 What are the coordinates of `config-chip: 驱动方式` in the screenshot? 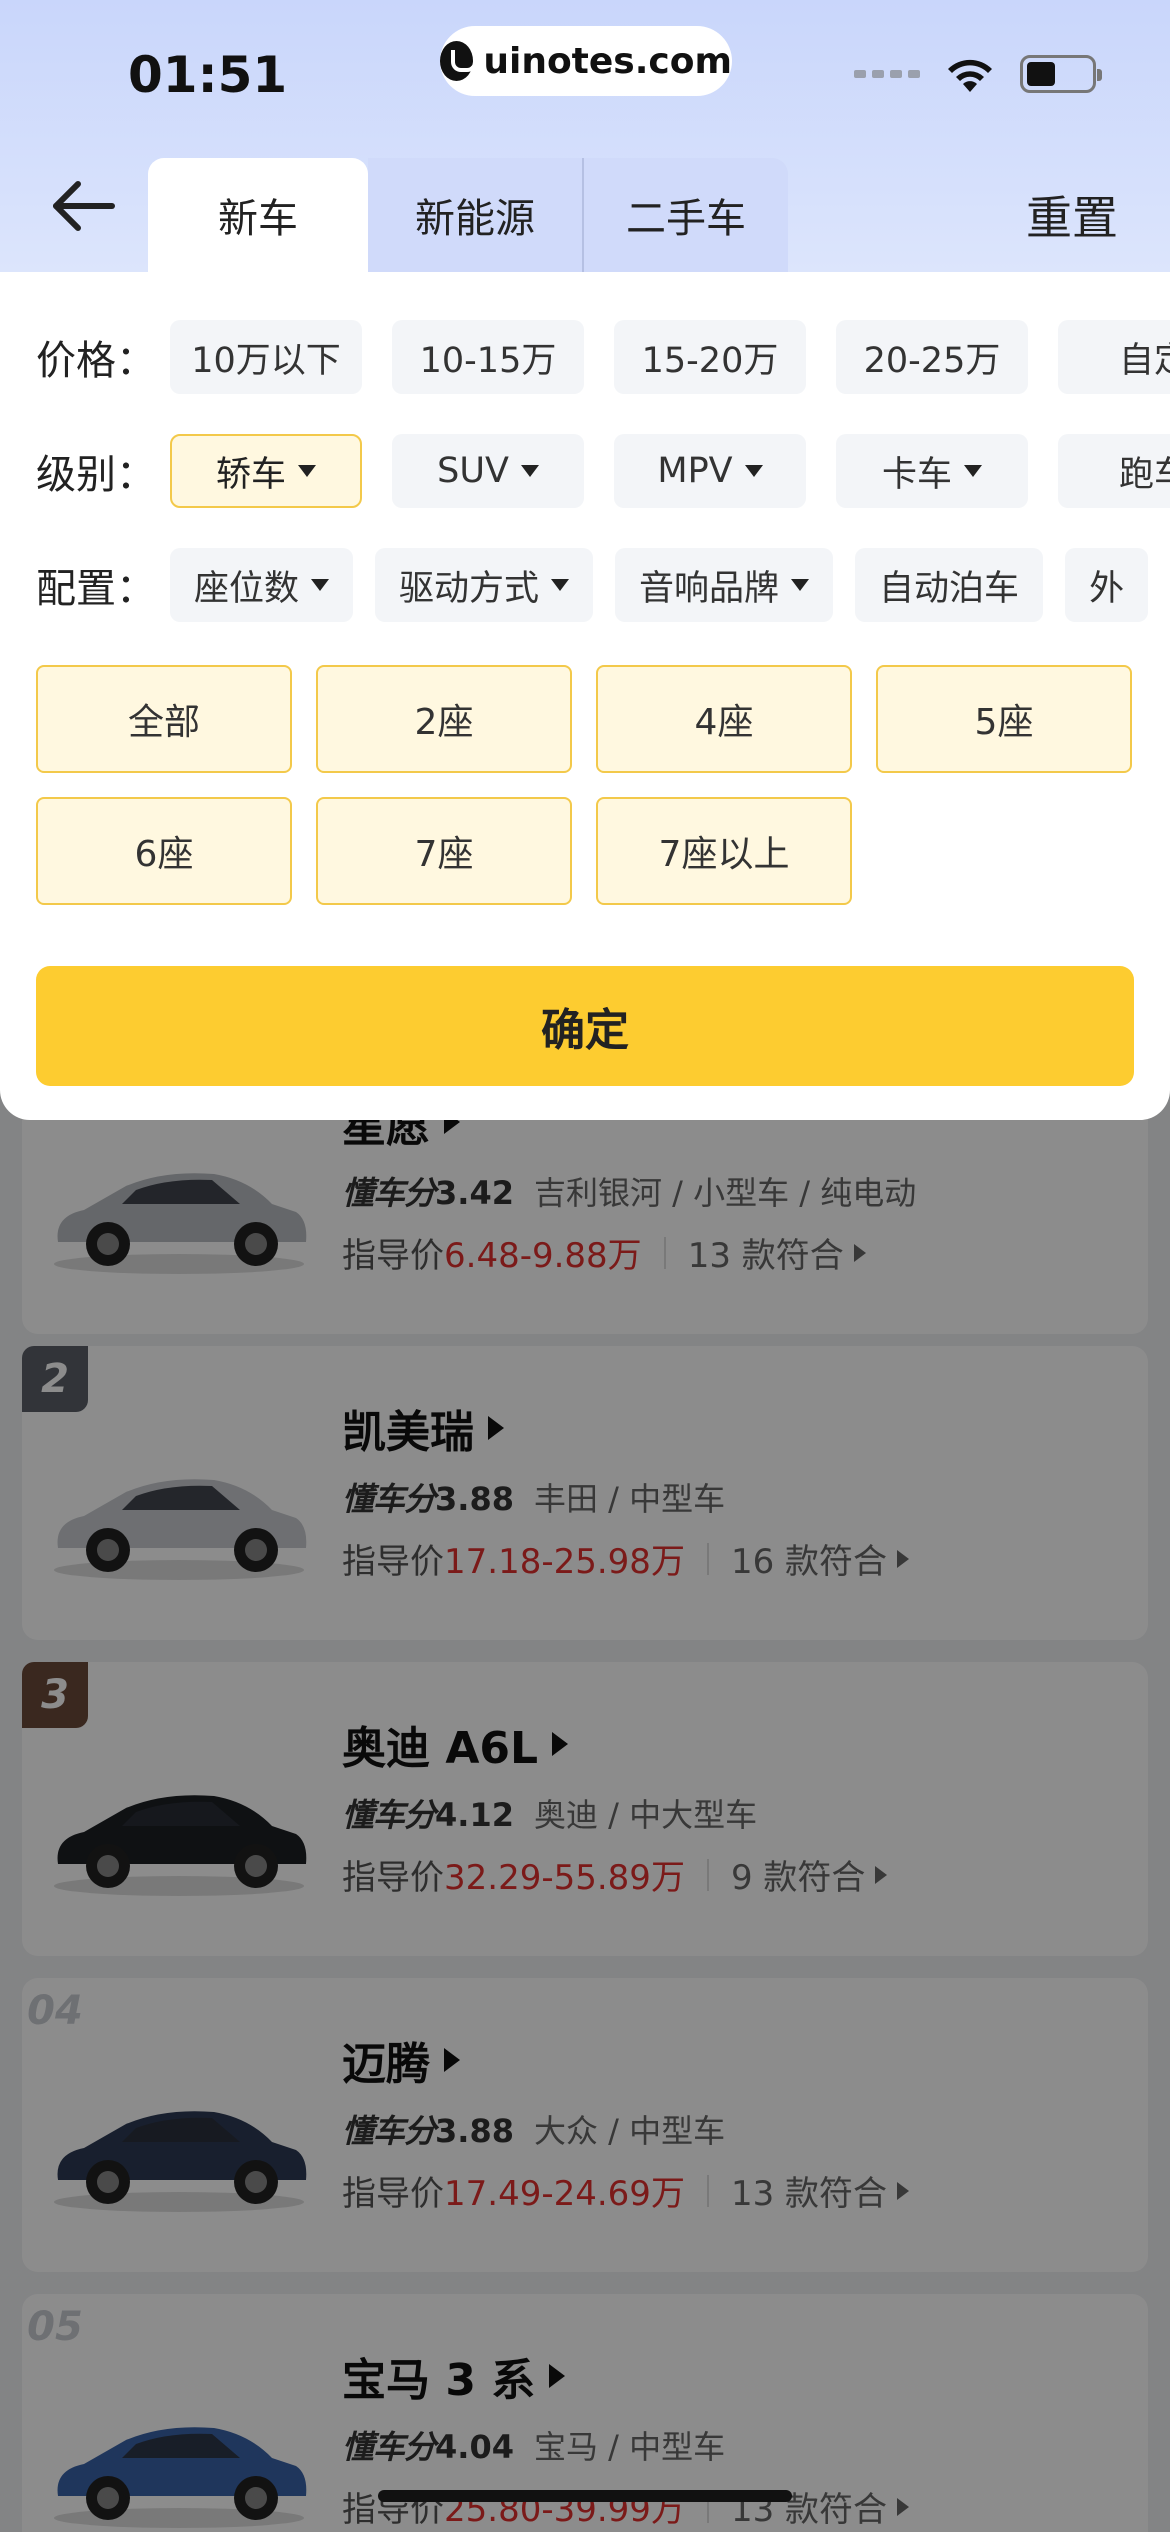 It's located at (484, 585).